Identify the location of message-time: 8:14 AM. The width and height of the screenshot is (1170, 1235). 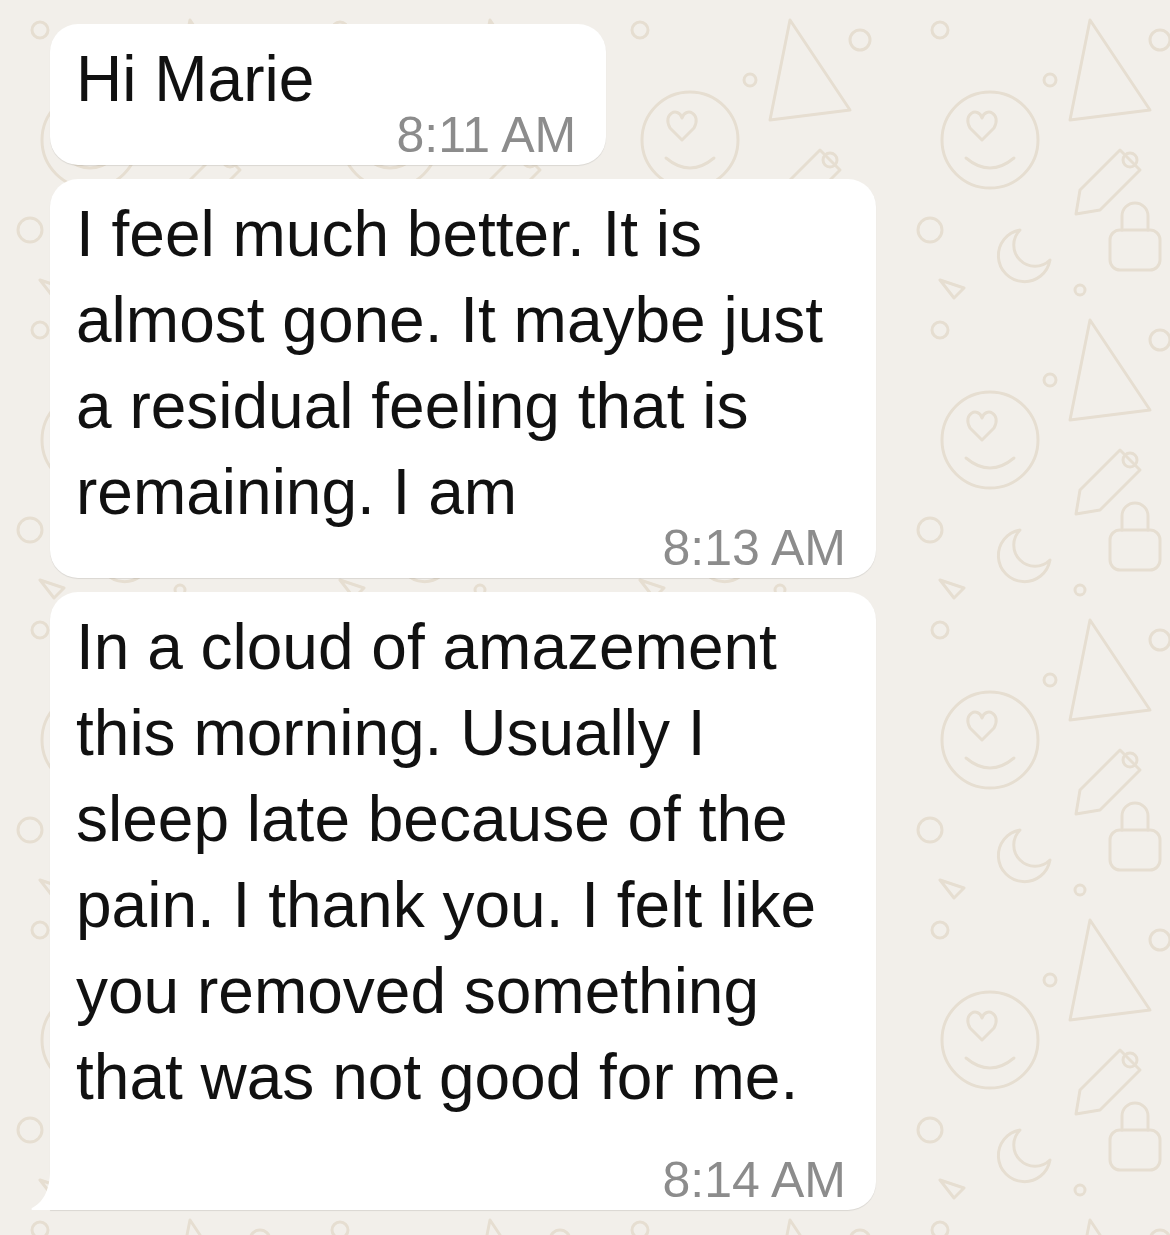
(754, 1180).